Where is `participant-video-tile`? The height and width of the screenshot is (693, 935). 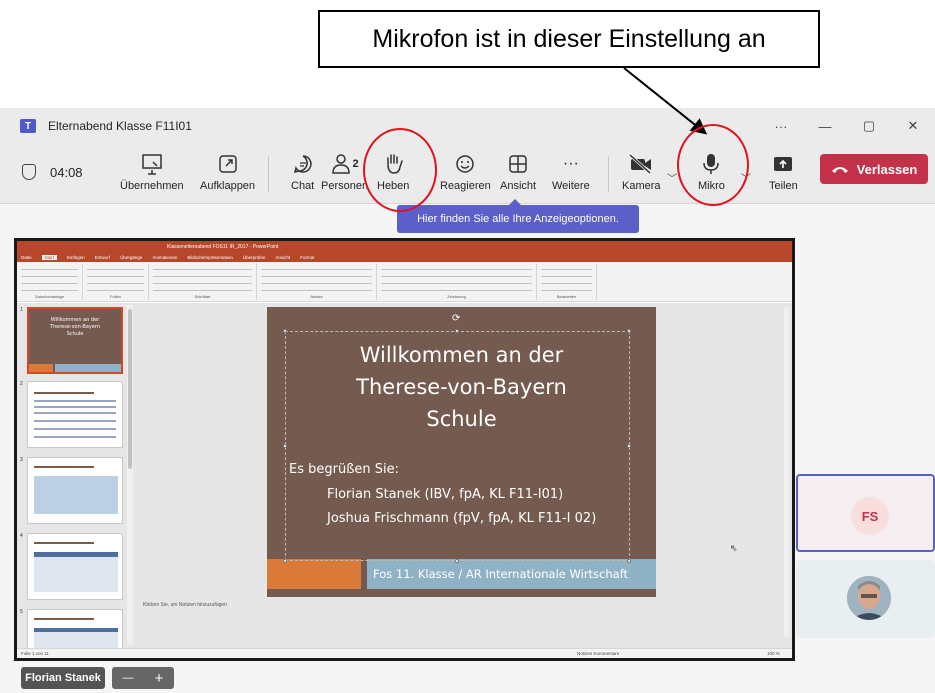 participant-video-tile is located at coordinates (865, 599).